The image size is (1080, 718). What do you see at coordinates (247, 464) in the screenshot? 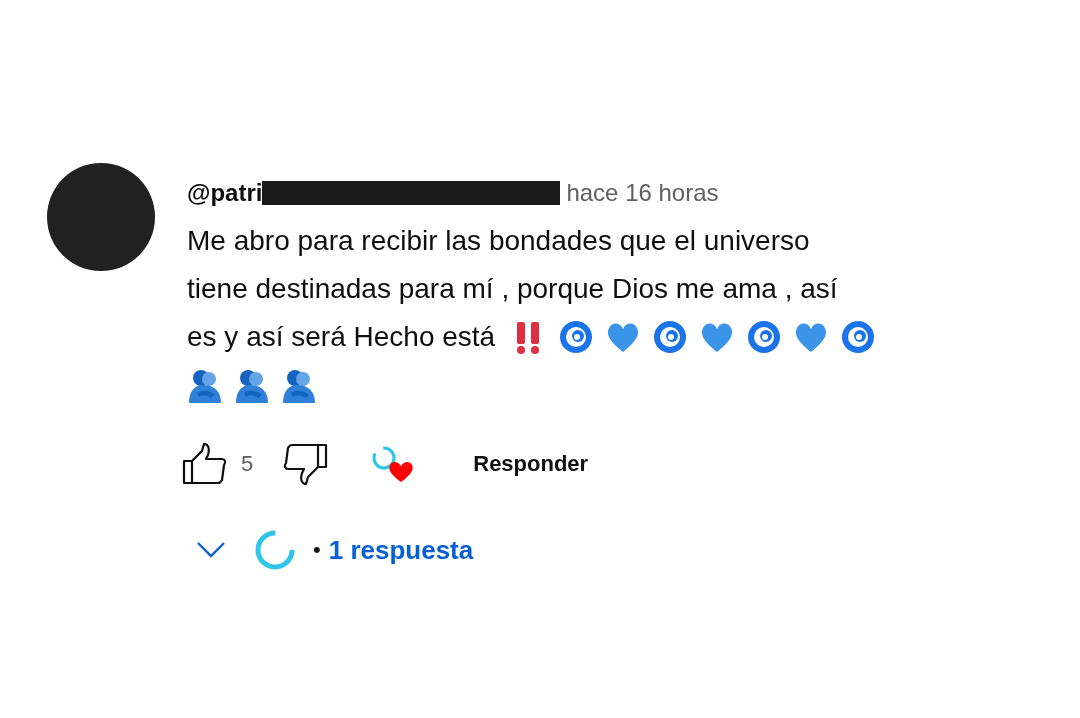
I see `like-count: 5` at bounding box center [247, 464].